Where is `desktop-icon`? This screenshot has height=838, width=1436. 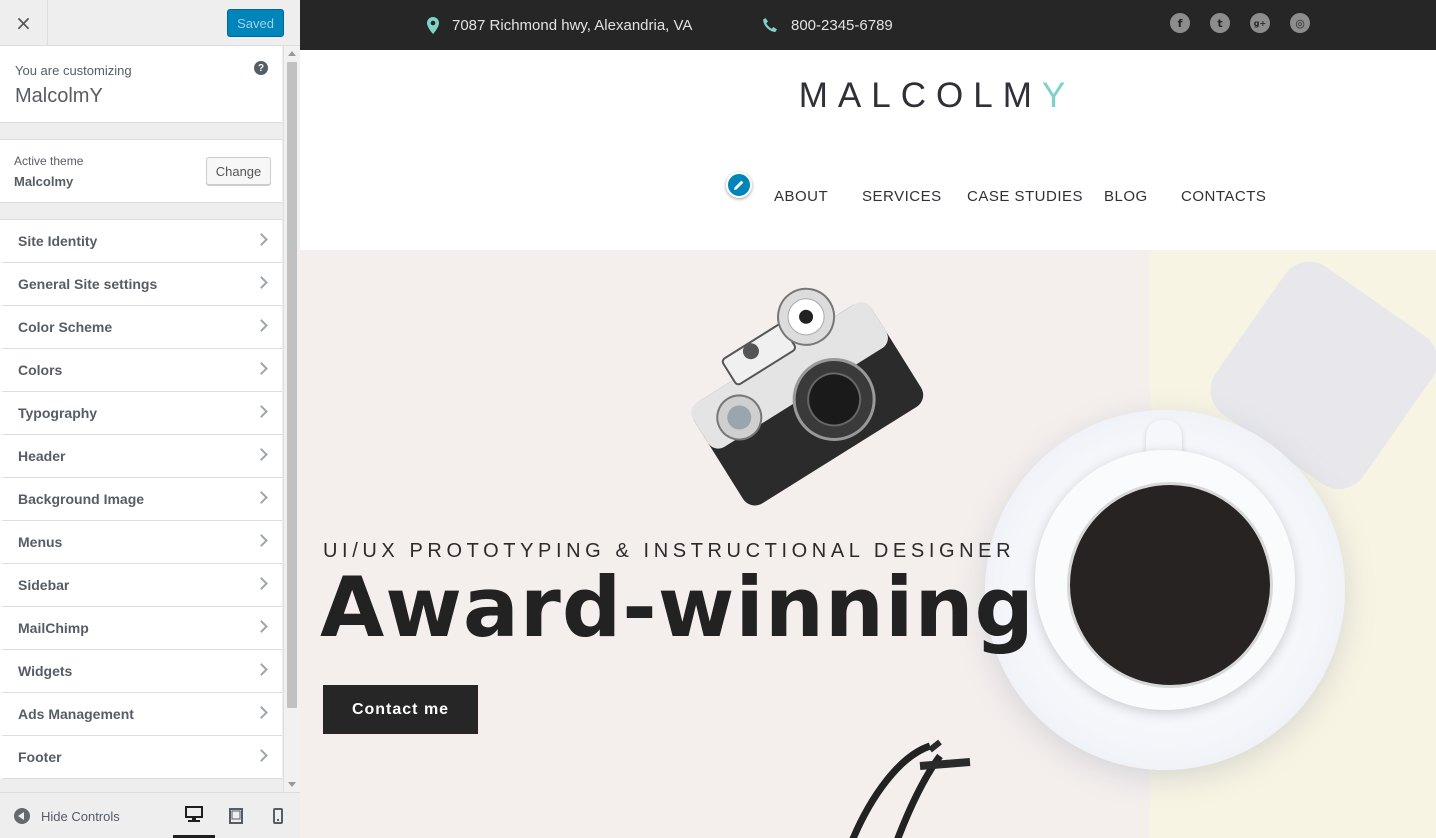 desktop-icon is located at coordinates (194, 813).